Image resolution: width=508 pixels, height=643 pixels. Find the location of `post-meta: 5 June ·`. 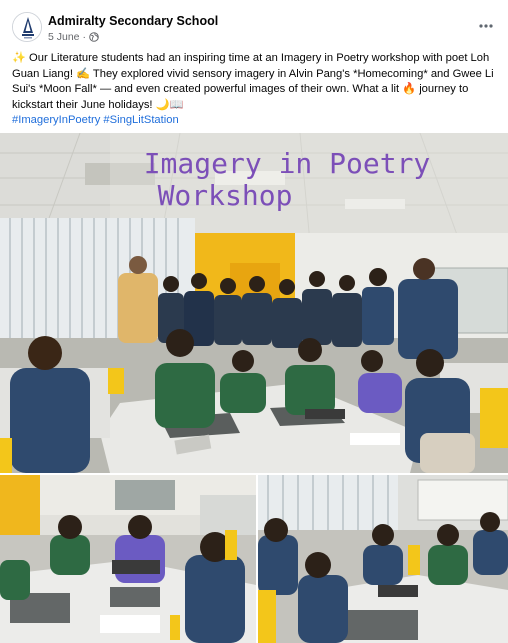

post-meta: 5 June · is located at coordinates (73, 37).